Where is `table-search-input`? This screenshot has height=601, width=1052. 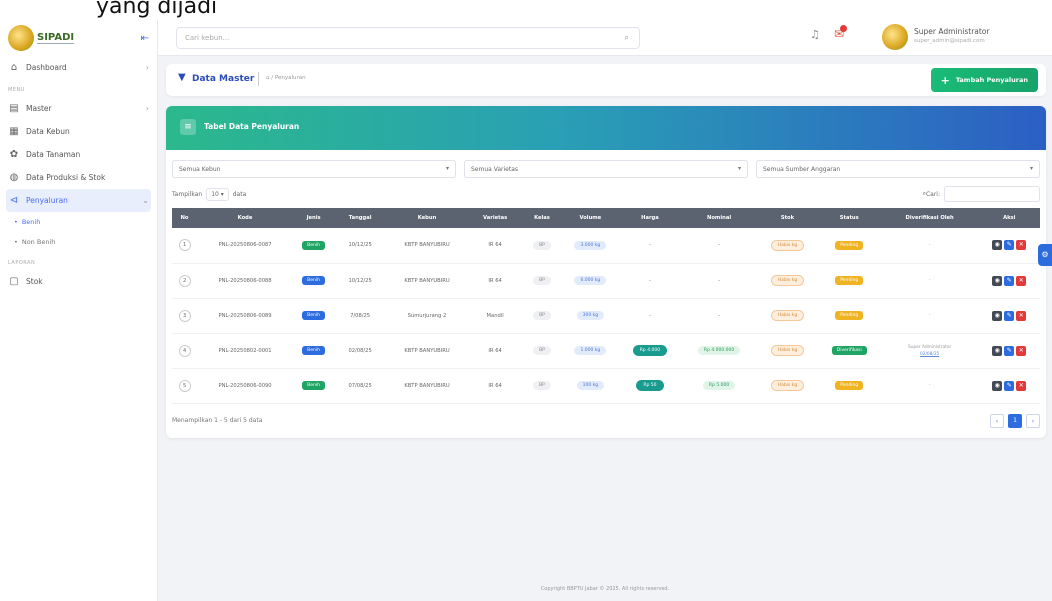 table-search-input is located at coordinates (992, 194).